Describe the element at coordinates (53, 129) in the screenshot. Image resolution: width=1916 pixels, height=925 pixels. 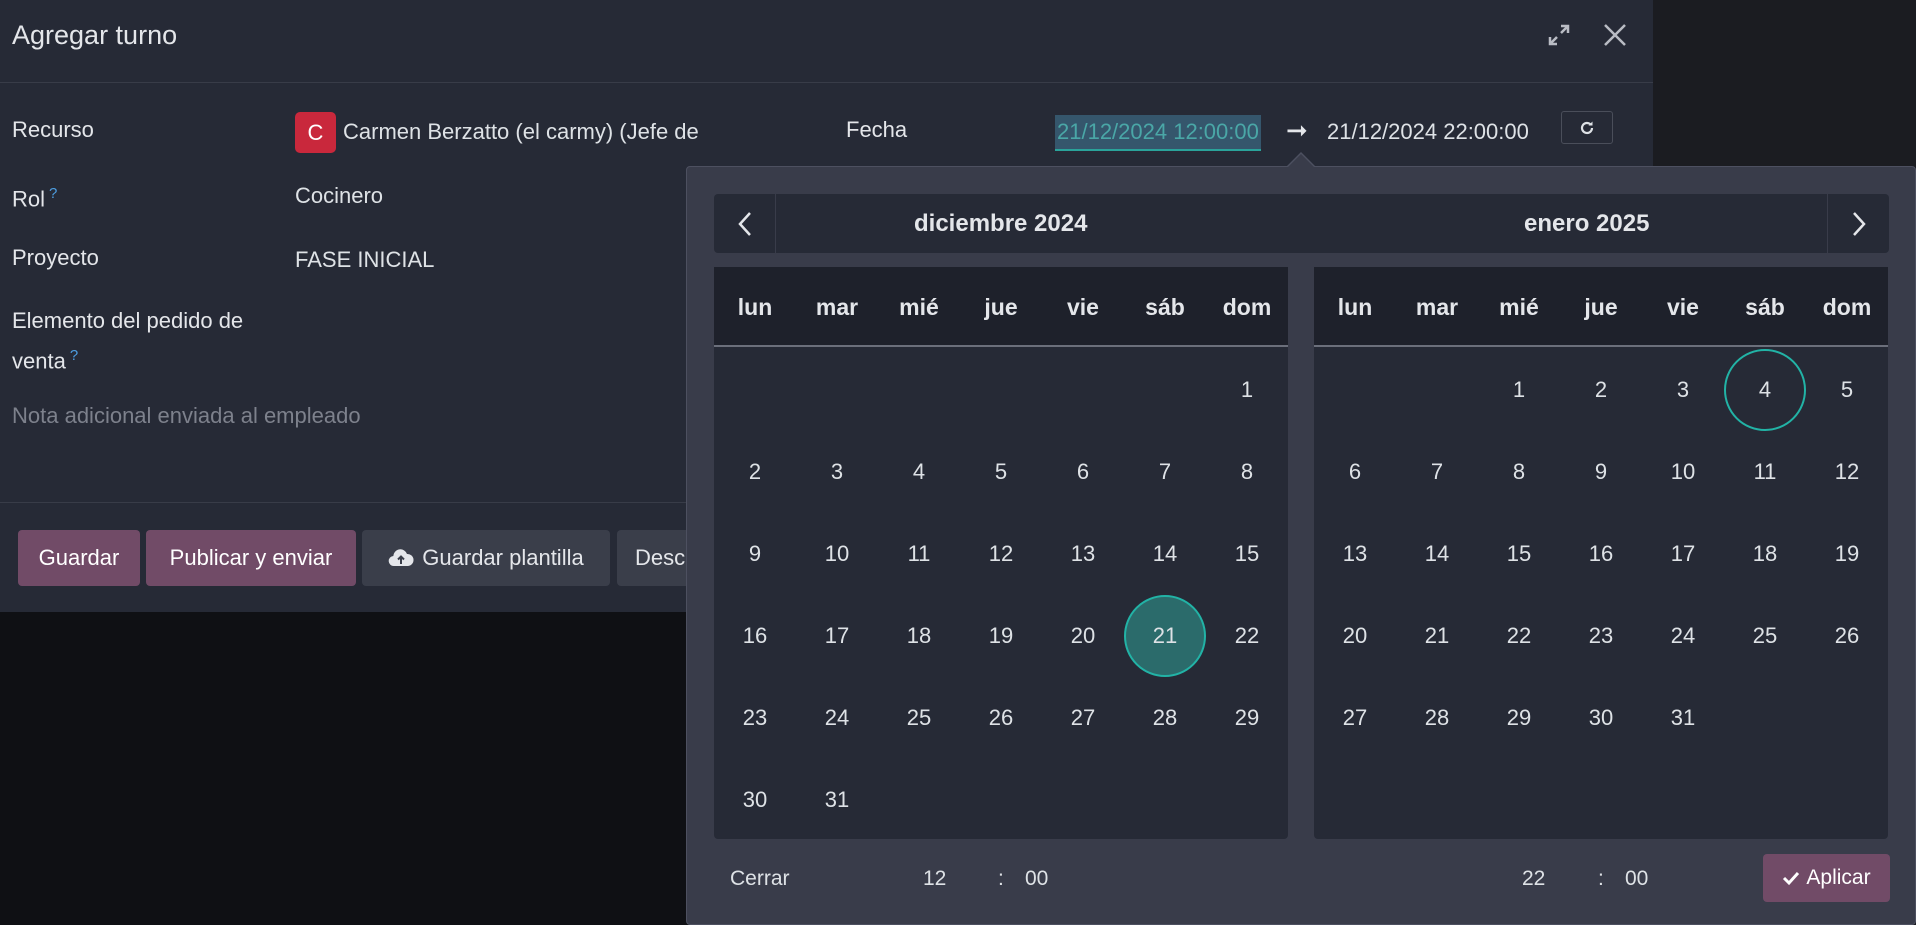
I see `resource-label: Recurso` at that location.